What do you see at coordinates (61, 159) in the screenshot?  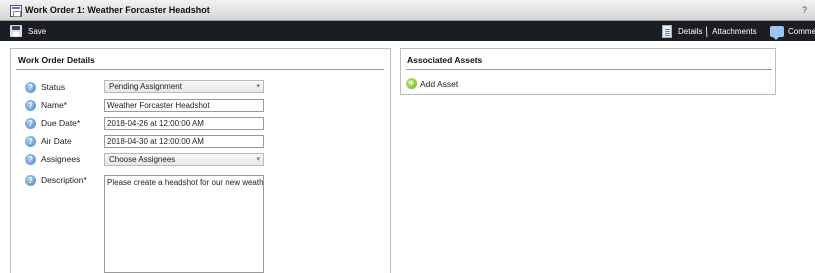 I see `assignees-label: Assignees` at bounding box center [61, 159].